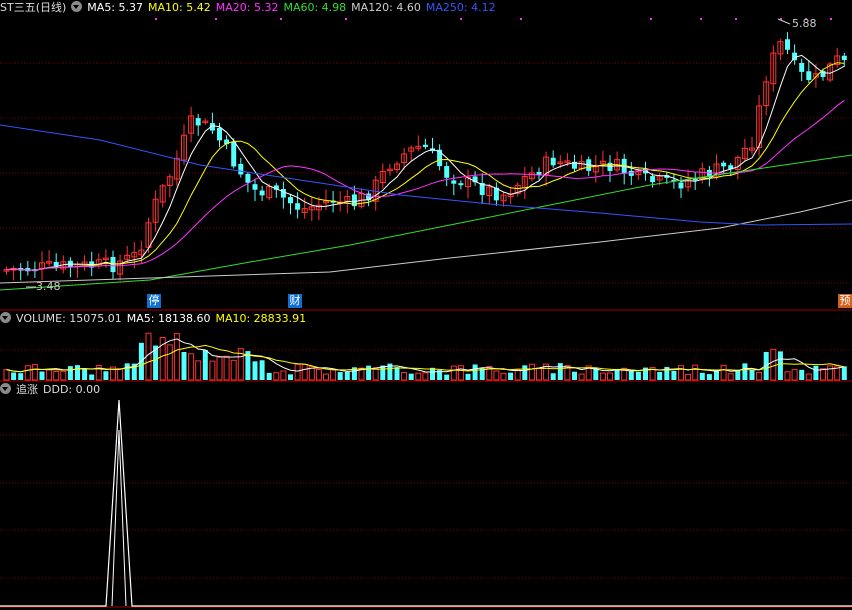 This screenshot has height=610, width=852. I want to click on high-pointer, so click(784, 21).